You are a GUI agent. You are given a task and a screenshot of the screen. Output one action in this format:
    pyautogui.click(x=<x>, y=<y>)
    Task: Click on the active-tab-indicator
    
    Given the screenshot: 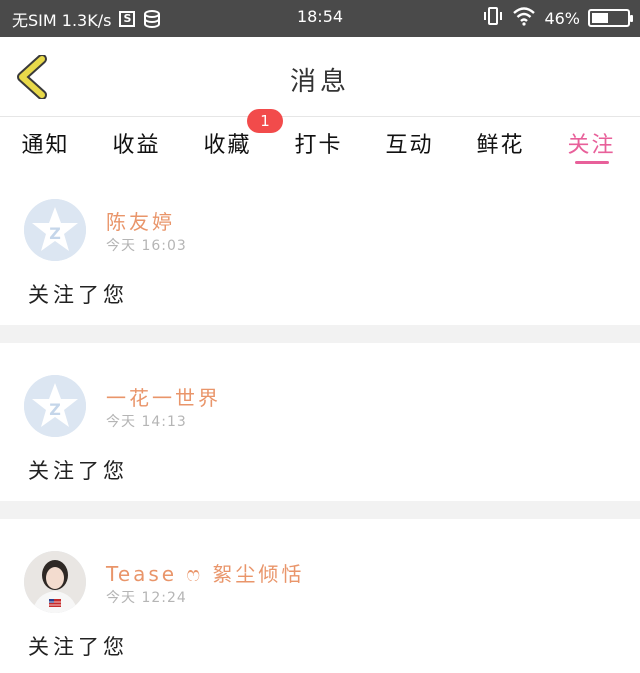 What is the action you would take?
    pyautogui.click(x=591, y=162)
    